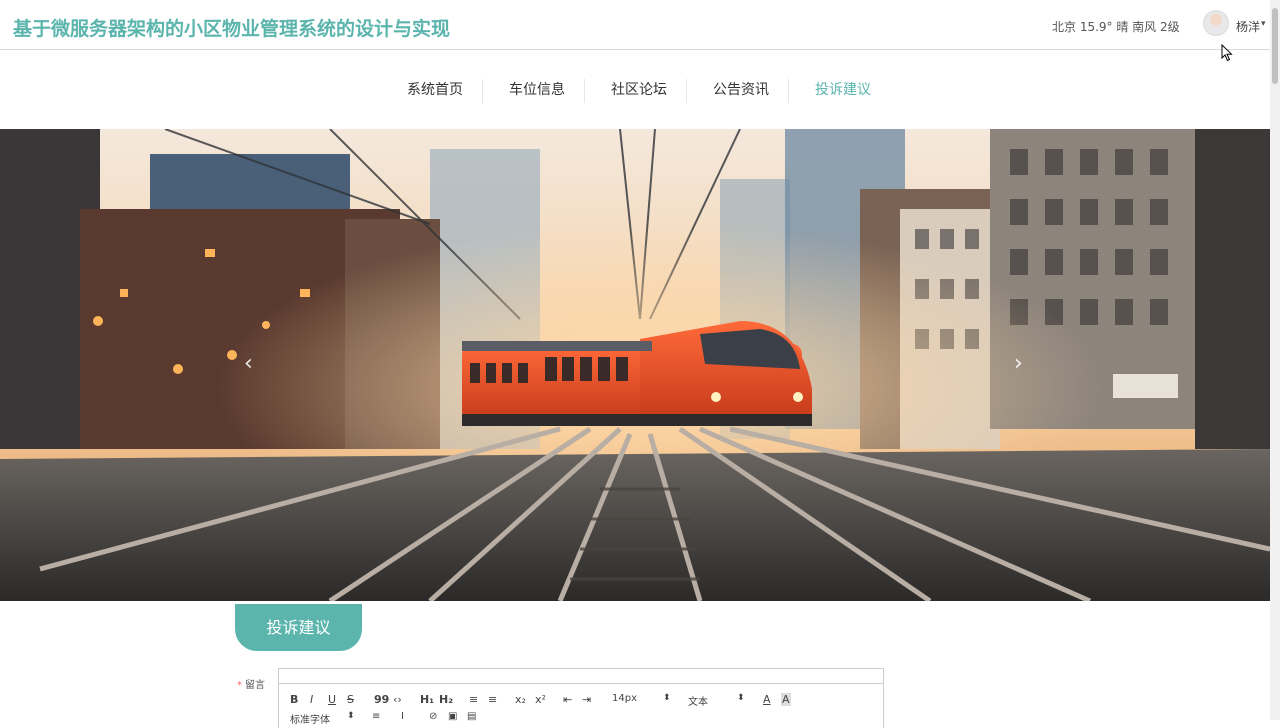  I want to click on weather-info: 北京 15.9° 晴 南风 2级, so click(1116, 27).